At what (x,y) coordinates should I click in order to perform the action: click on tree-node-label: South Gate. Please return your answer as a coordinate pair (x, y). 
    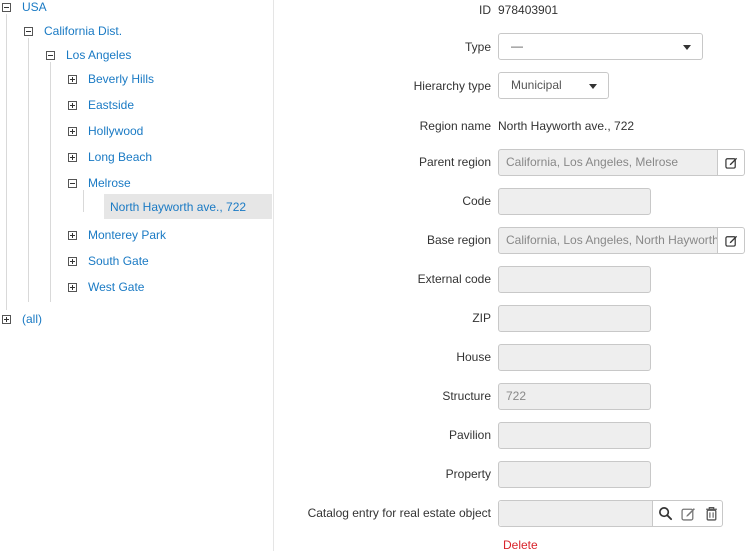
    Looking at the image, I should click on (118, 261).